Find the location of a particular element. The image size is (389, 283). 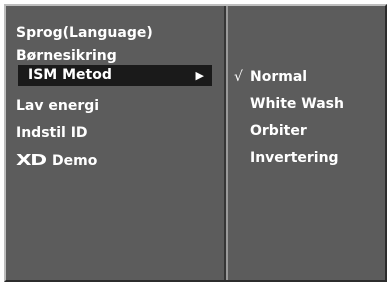

menu-item-label: Børnesikring is located at coordinates (66, 56).